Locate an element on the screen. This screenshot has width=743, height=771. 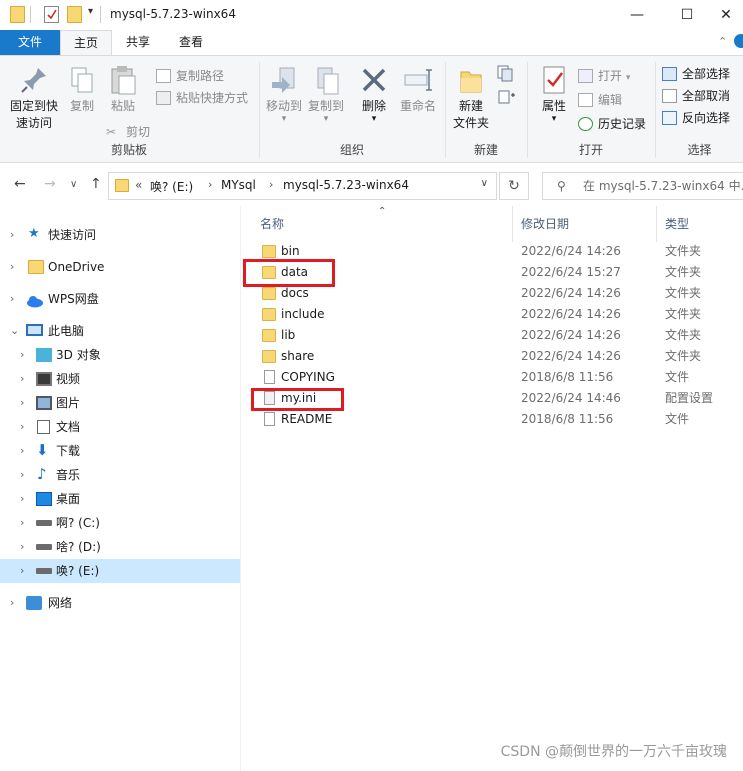
edit-button: 编辑 is located at coordinates (600, 100).